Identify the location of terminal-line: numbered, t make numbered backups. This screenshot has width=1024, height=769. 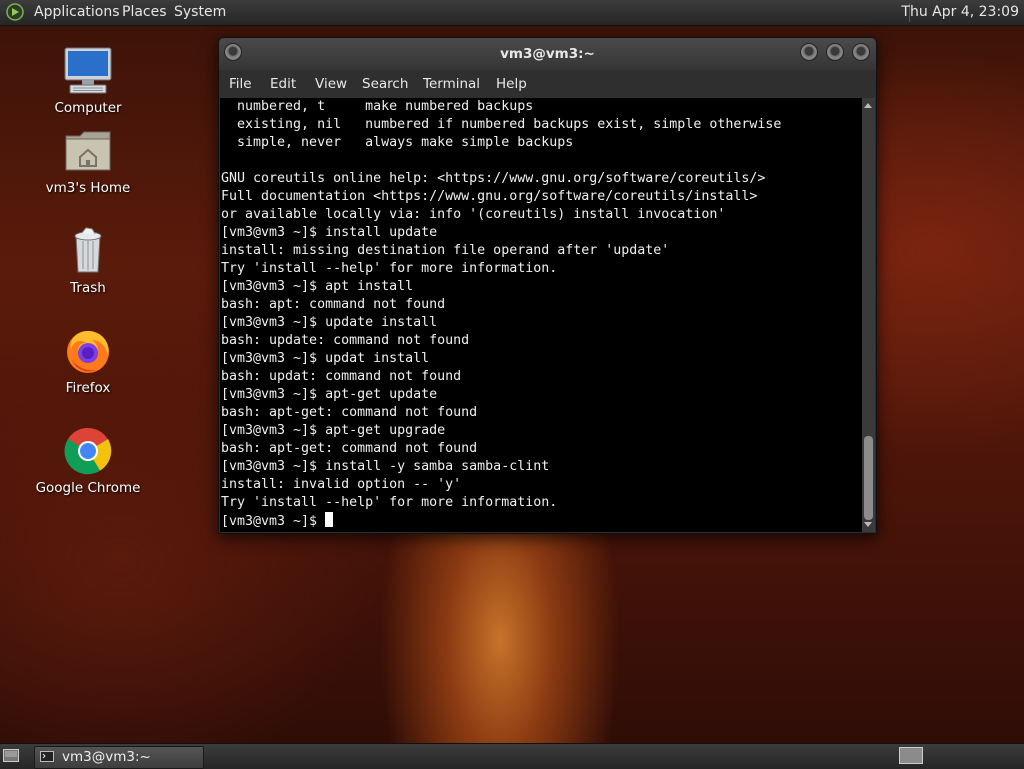
(377, 106).